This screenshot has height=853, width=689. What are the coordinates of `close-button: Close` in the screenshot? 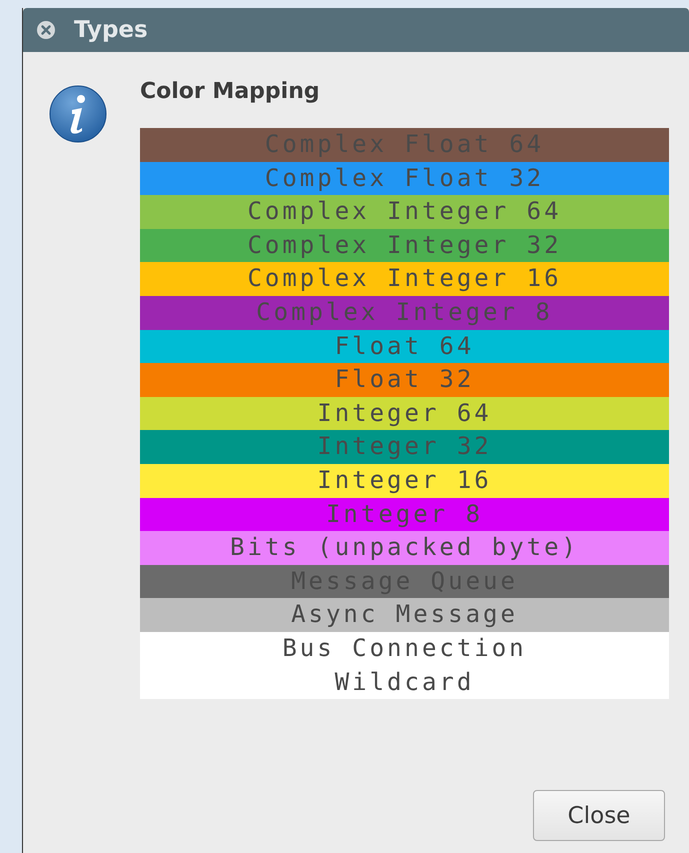 It's located at (599, 815).